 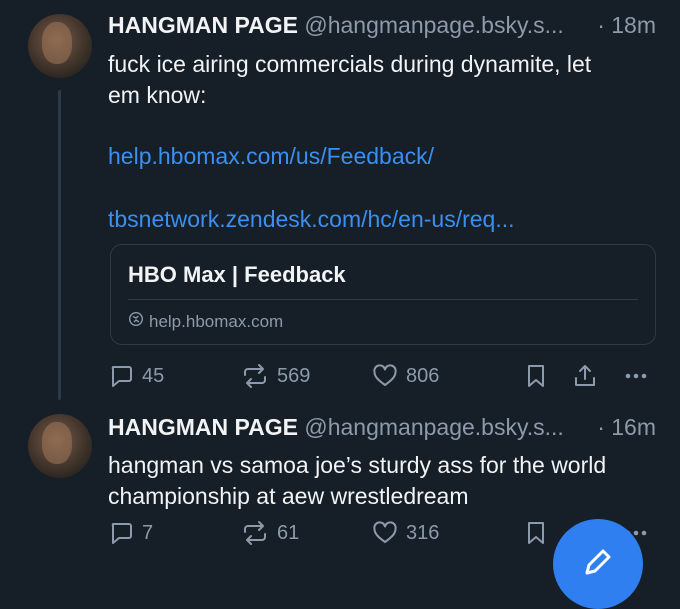 I want to click on reply-button: 45, so click(x=136, y=376).